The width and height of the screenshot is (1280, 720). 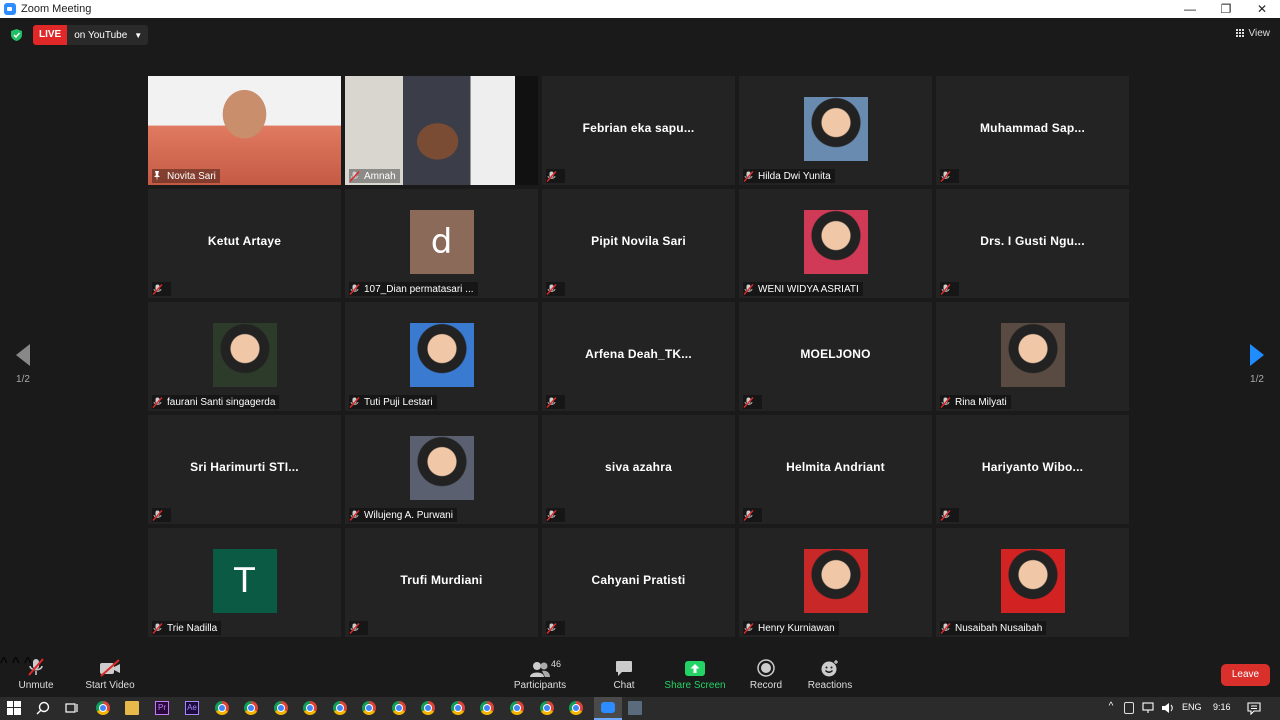 What do you see at coordinates (1111, 708) in the screenshot?
I see `chevron-up-icon: ^` at bounding box center [1111, 708].